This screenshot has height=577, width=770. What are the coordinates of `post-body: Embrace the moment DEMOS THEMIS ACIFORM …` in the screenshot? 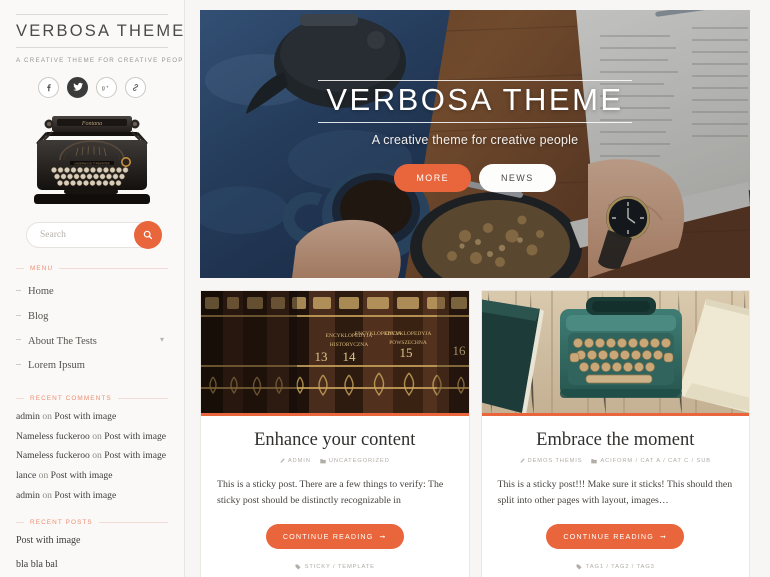 It's located at (616, 496).